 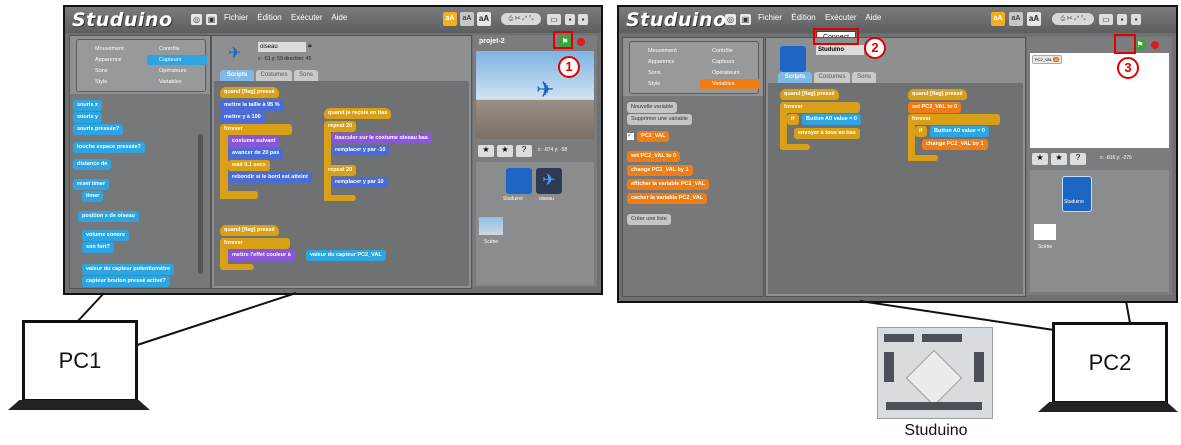 I want to click on script-block: change PC2_VAL by 1, so click(x=955, y=144).